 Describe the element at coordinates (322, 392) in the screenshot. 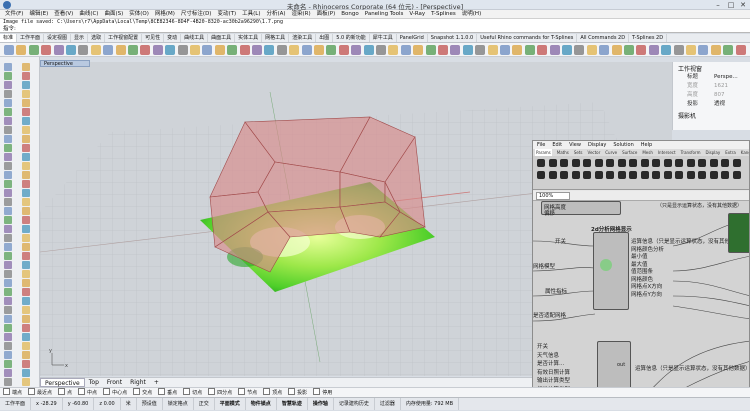

I see `osnap-12: 停用` at that location.